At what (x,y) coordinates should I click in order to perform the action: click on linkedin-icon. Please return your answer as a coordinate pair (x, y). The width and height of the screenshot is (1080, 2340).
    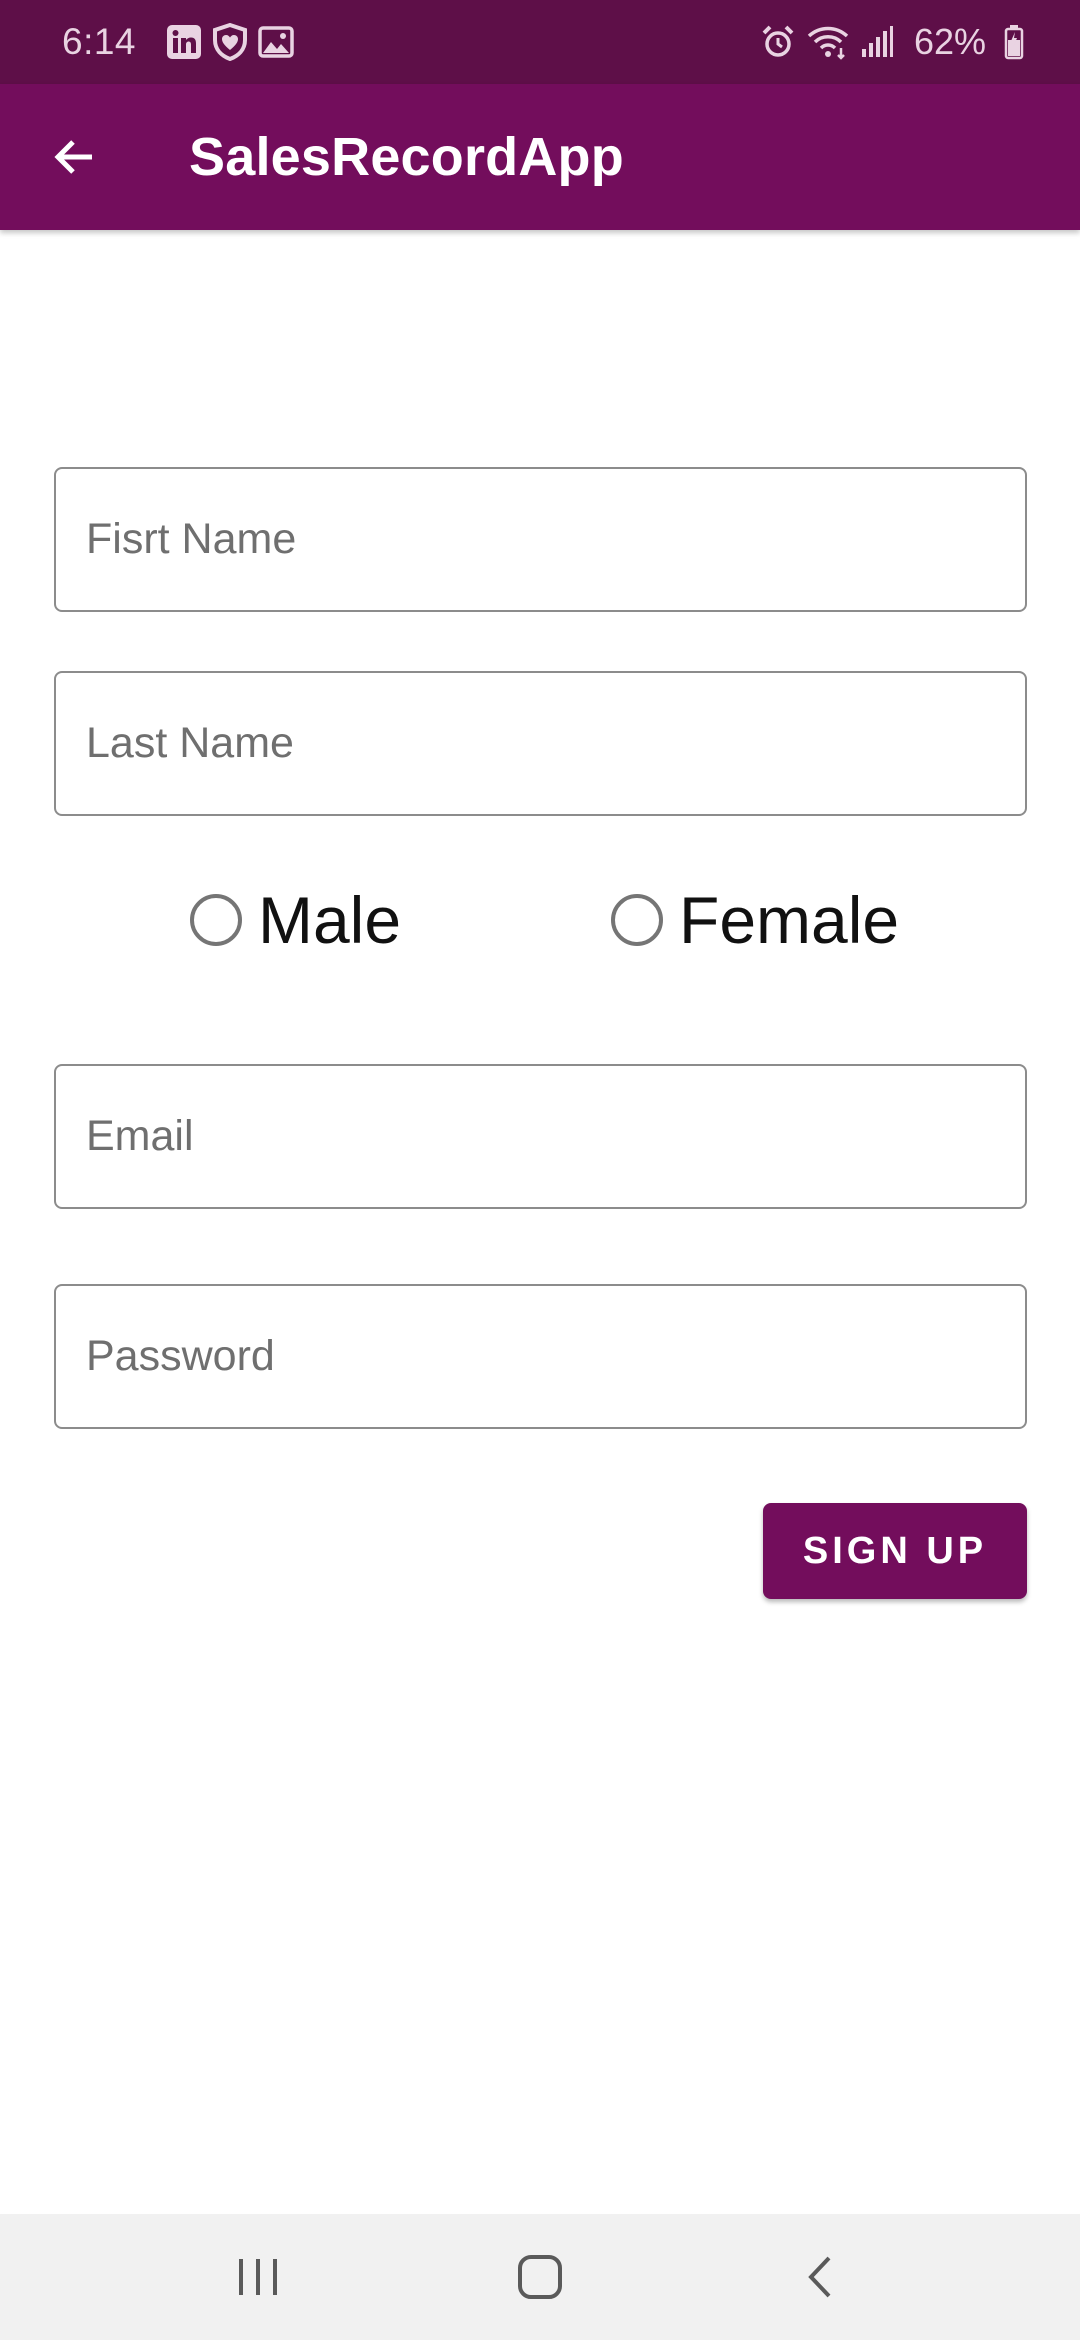
    Looking at the image, I should click on (184, 42).